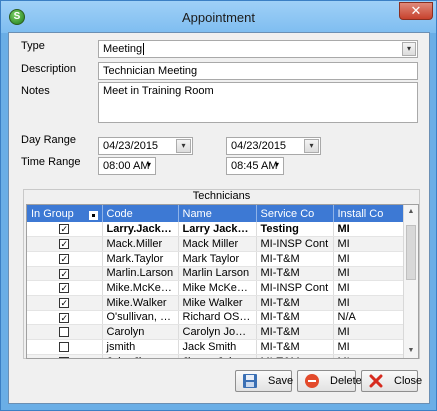 This screenshot has height=411, width=437. I want to click on day-range-label: Day Range, so click(49, 140).